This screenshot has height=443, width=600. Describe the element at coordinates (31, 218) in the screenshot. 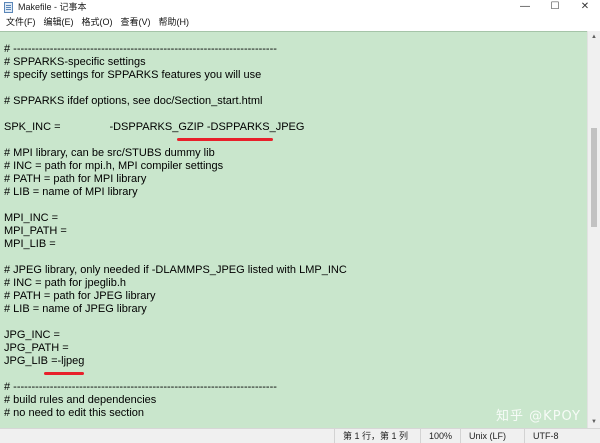

I see `editor-line-14: MPI_INC =` at that location.